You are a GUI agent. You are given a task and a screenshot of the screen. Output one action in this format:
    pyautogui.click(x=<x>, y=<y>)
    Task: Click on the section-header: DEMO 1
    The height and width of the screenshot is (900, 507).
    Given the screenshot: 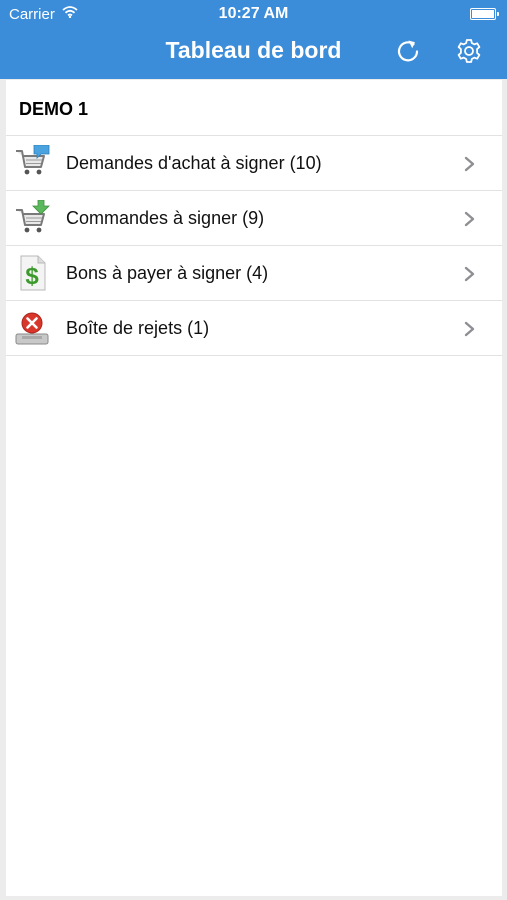 What is the action you would take?
    pyautogui.click(x=254, y=108)
    